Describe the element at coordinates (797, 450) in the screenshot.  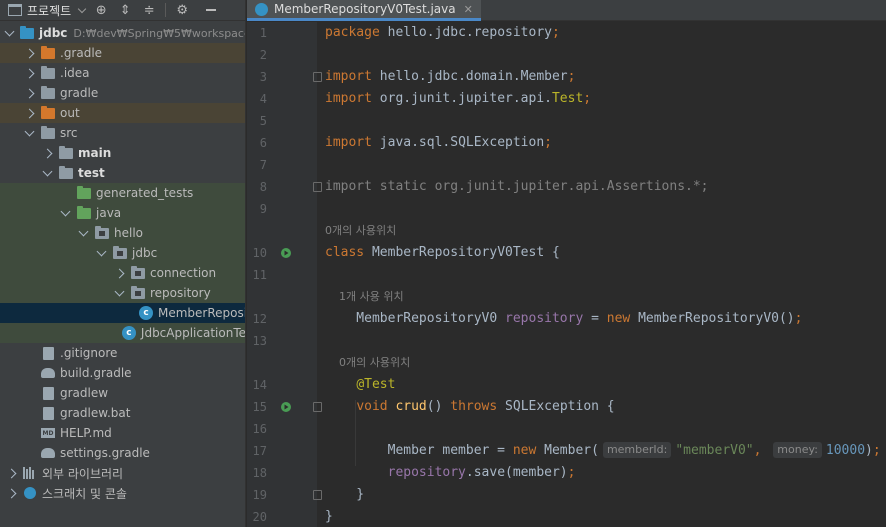
I see `parameter-hint: money:` at that location.